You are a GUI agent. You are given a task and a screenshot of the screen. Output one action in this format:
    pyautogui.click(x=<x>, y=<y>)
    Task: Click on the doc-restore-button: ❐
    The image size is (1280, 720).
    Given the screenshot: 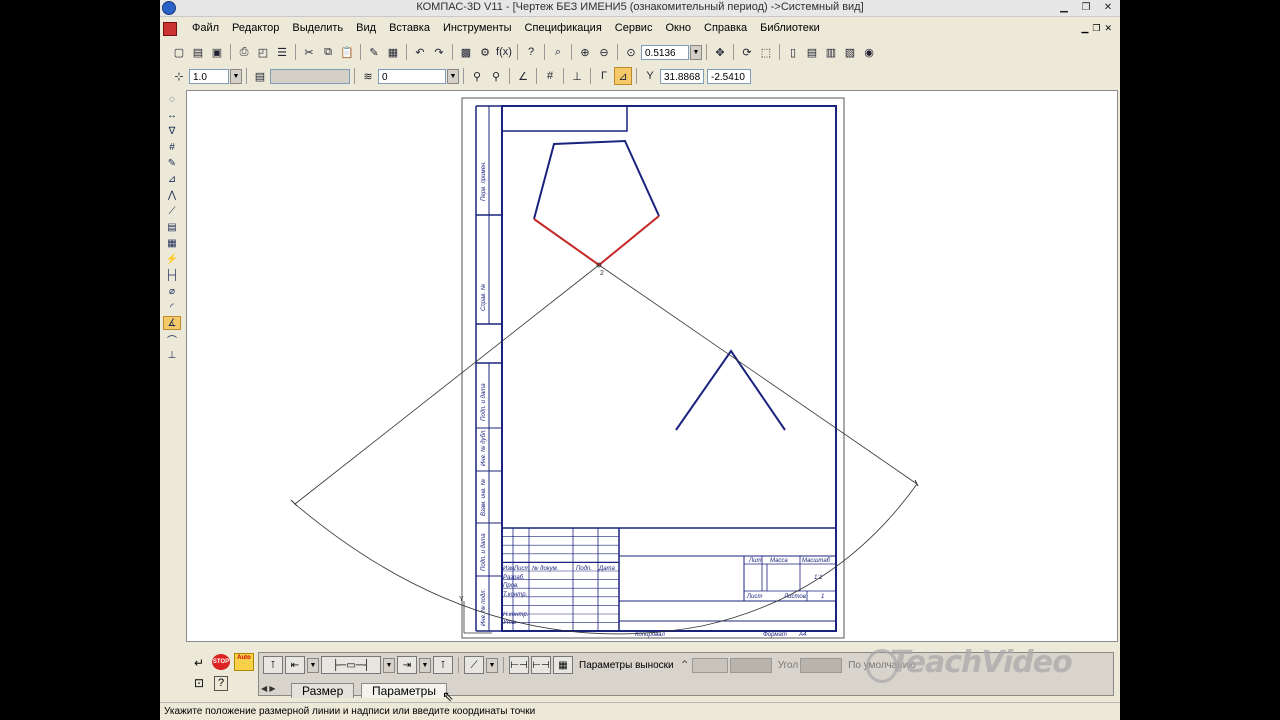 What is the action you would take?
    pyautogui.click(x=1096, y=28)
    